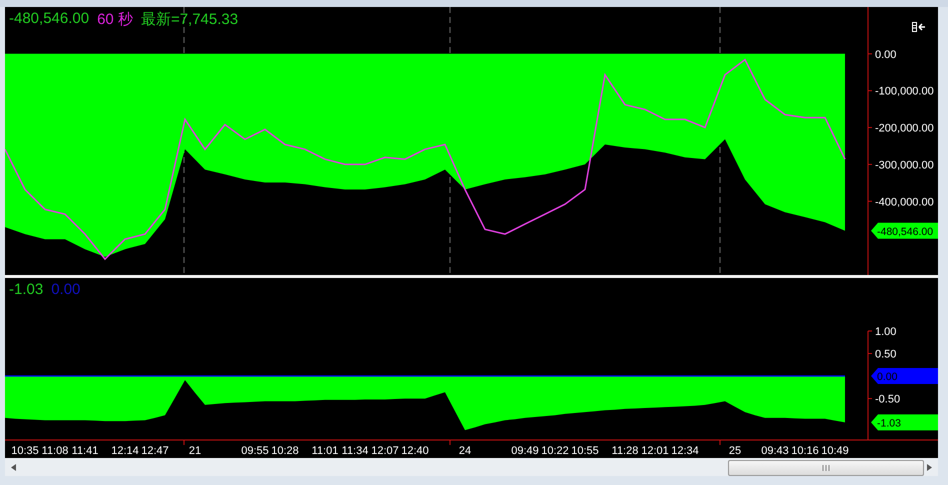 Image resolution: width=948 pixels, height=485 pixels. What do you see at coordinates (125, 451) in the screenshot?
I see `axis-label: 12:14` at bounding box center [125, 451].